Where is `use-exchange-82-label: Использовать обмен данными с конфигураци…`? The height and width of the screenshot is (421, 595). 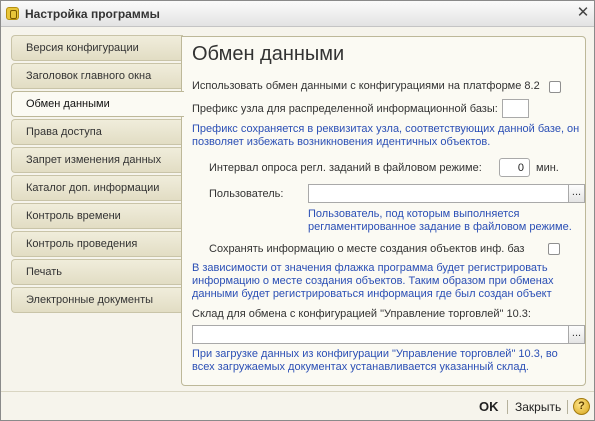
use-exchange-82-label: Использовать обмен данными с конфигураци… is located at coordinates (366, 86).